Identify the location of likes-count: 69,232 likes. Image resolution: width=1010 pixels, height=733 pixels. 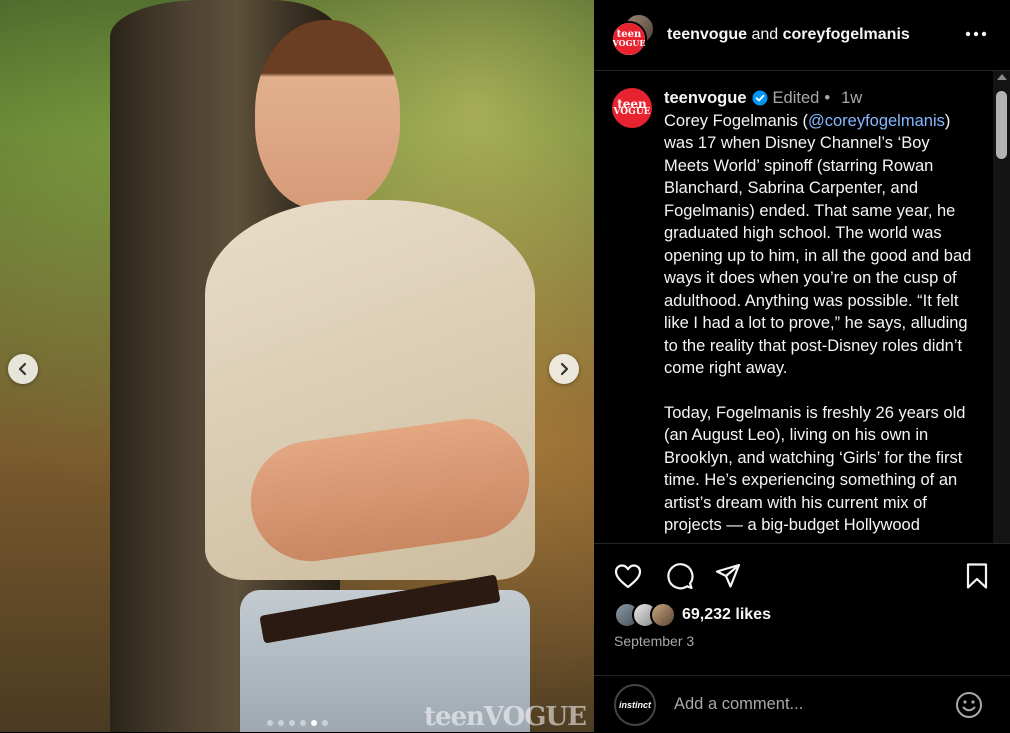
(726, 615).